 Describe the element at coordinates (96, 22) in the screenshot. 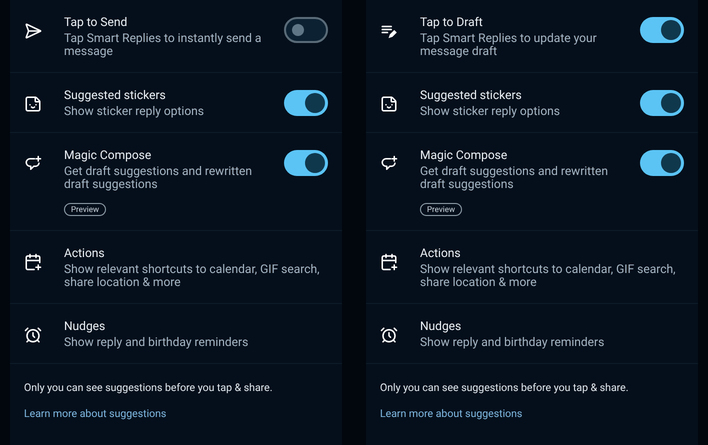

I see `setting-title: Tap to Send` at that location.